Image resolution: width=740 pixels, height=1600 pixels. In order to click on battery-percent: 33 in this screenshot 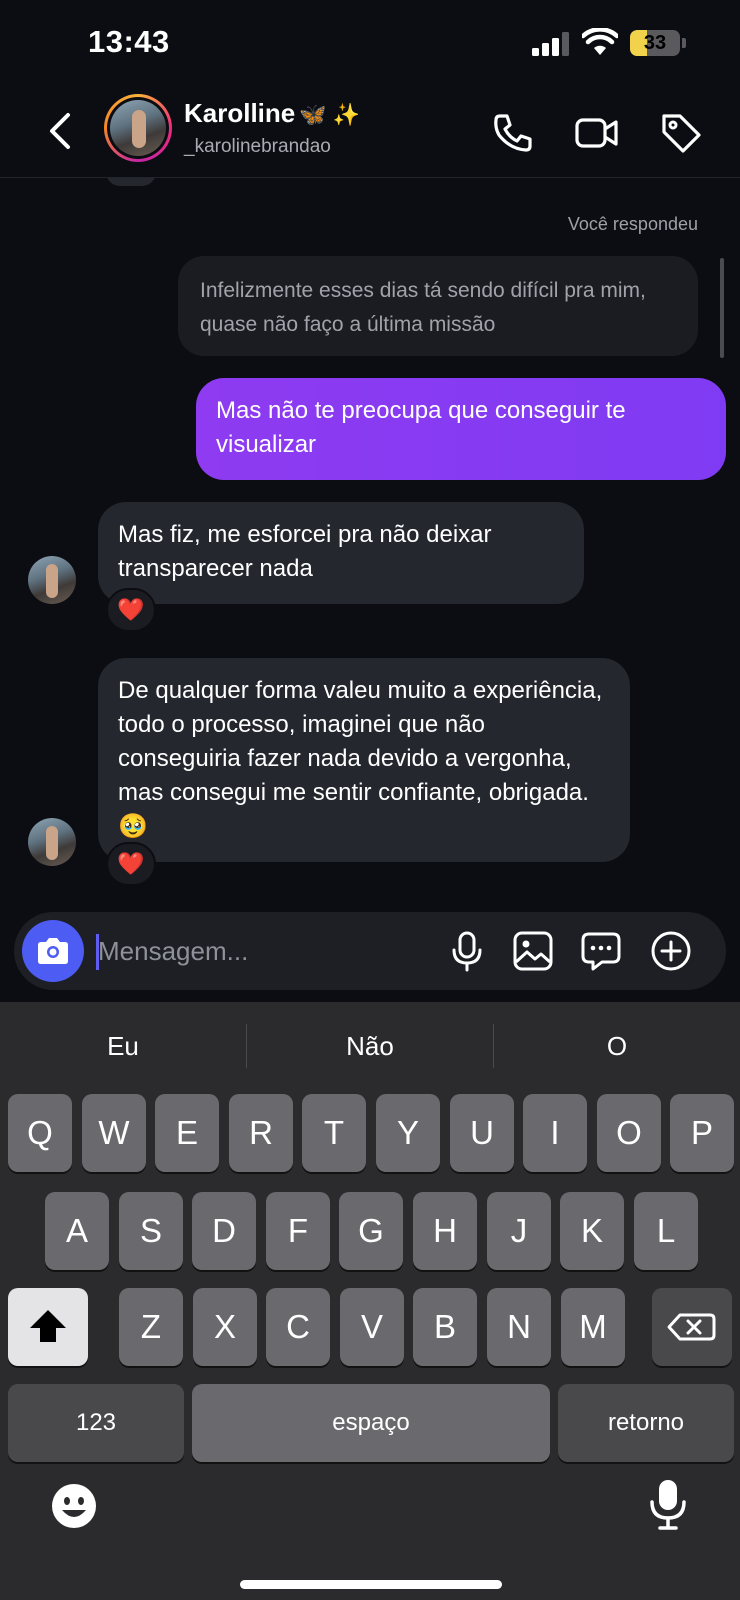, I will do `click(655, 43)`.